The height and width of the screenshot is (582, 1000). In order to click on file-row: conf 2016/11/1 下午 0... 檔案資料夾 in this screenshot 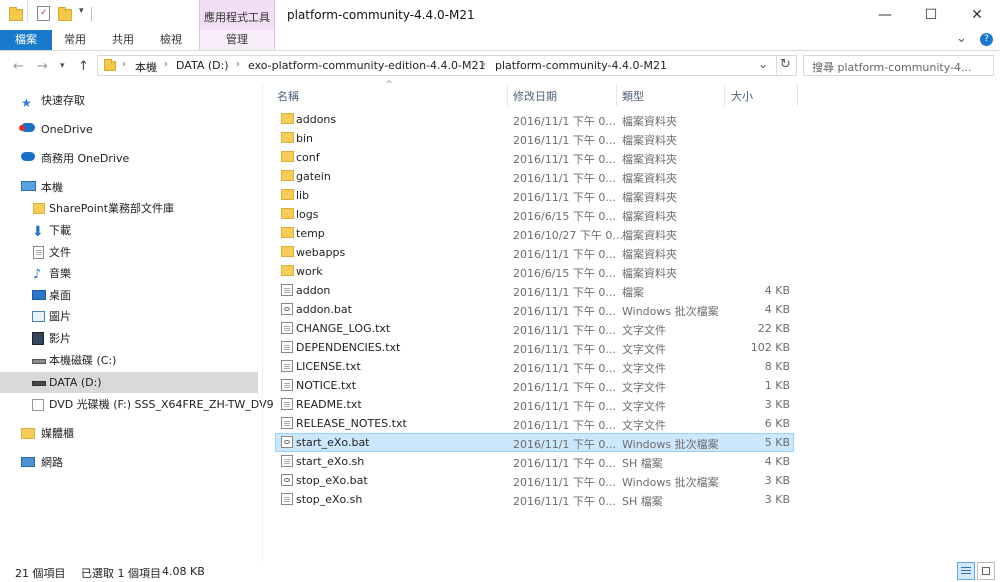, I will do `click(534, 157)`.